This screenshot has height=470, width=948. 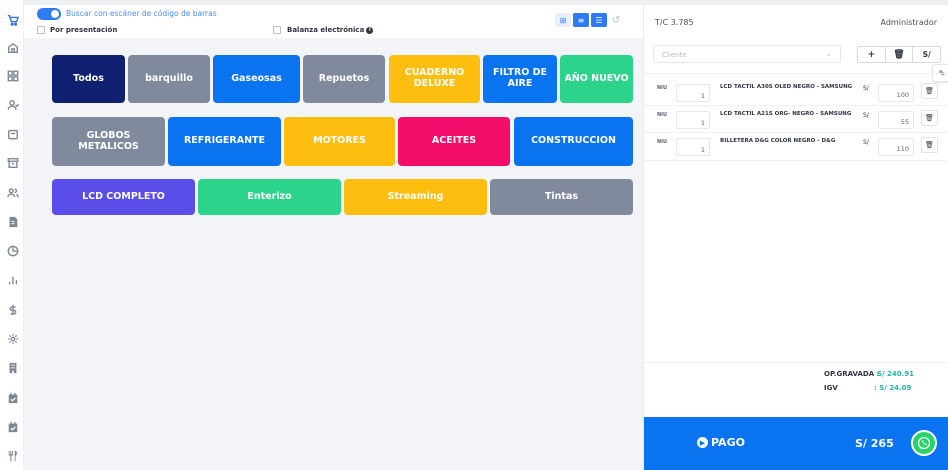 What do you see at coordinates (796, 443) in the screenshot?
I see `pay-bar: ▶ PAGO S/ 265` at bounding box center [796, 443].